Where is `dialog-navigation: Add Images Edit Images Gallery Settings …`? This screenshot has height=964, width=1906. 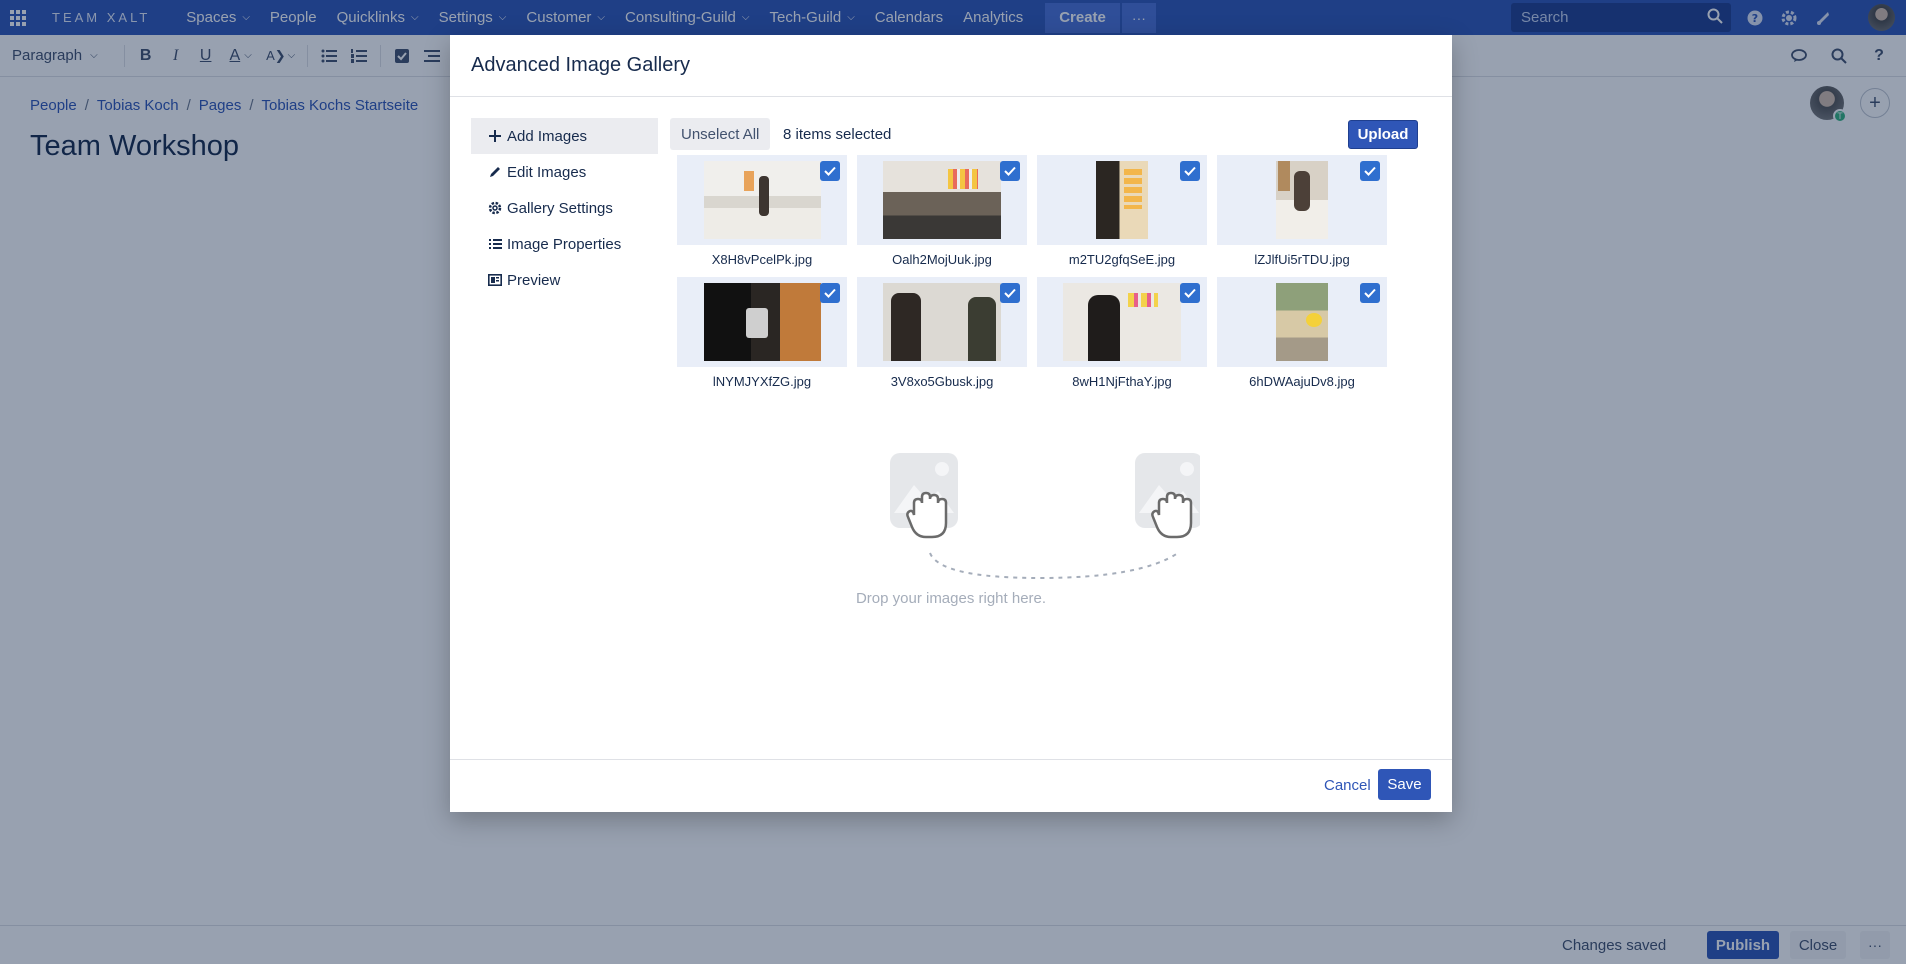
dialog-navigation: Add Images Edit Images Gallery Settings … is located at coordinates (564, 208).